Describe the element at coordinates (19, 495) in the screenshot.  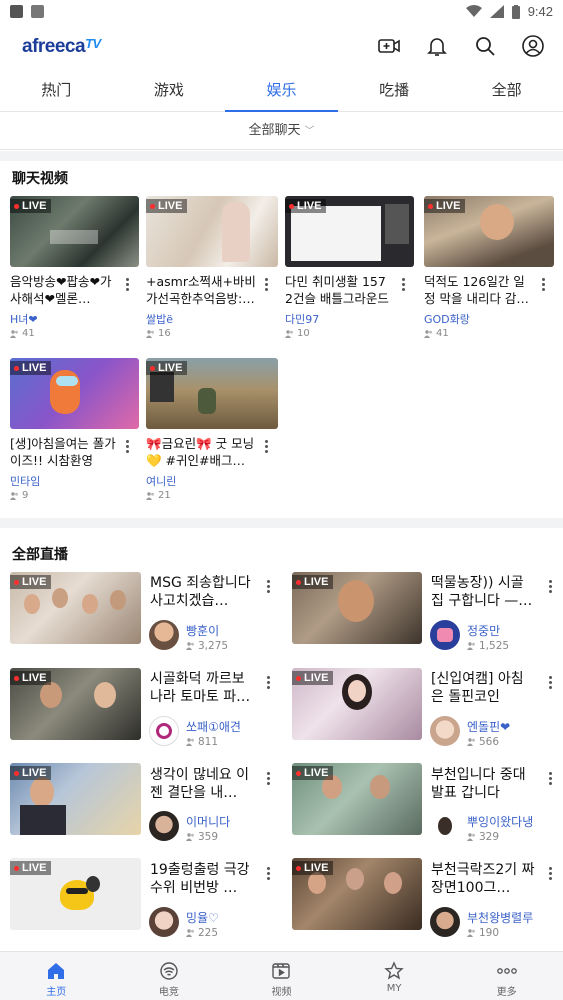
I see `viewer-count: 9` at that location.